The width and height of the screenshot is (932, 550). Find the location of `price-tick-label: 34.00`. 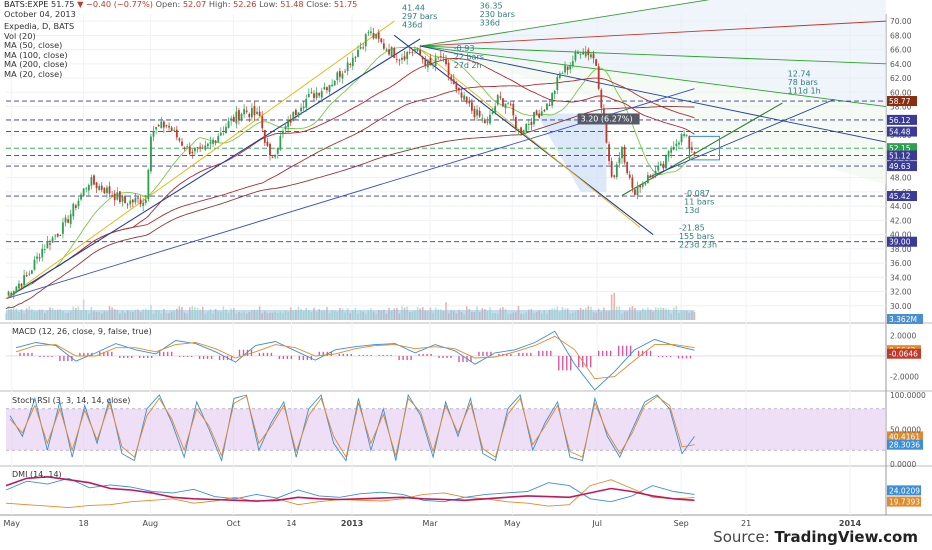

price-tick-label: 34.00 is located at coordinates (901, 277).